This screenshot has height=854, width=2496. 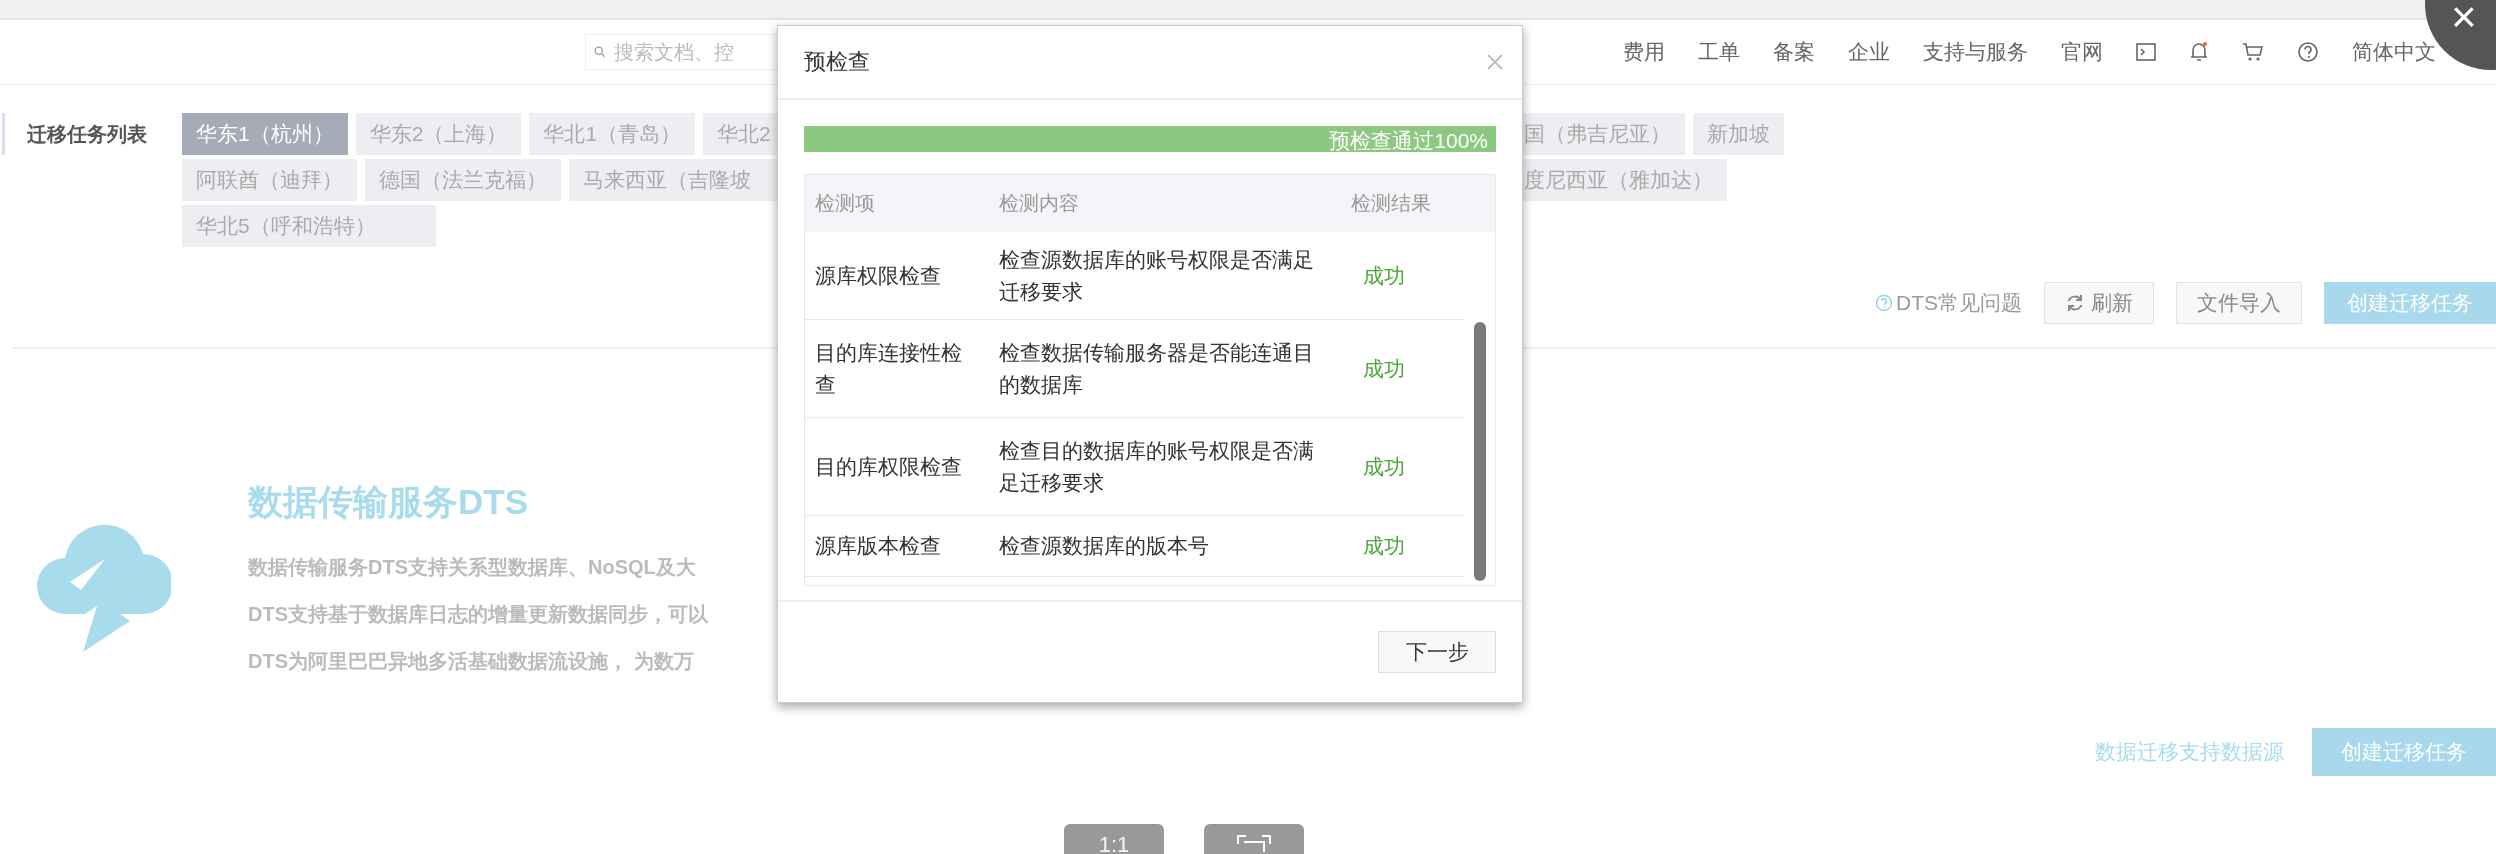 I want to click on cart-icon, so click(x=2253, y=52).